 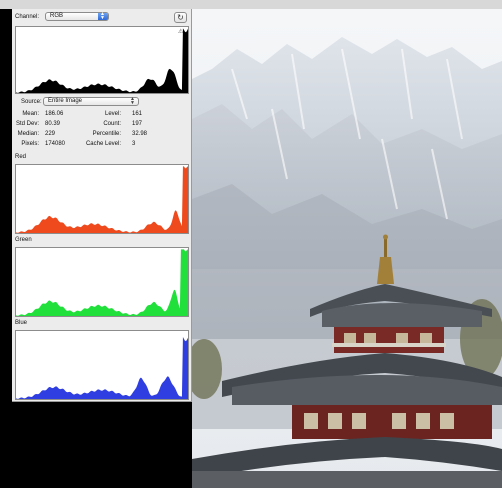 I want to click on green-histogram, so click(x=102, y=282).